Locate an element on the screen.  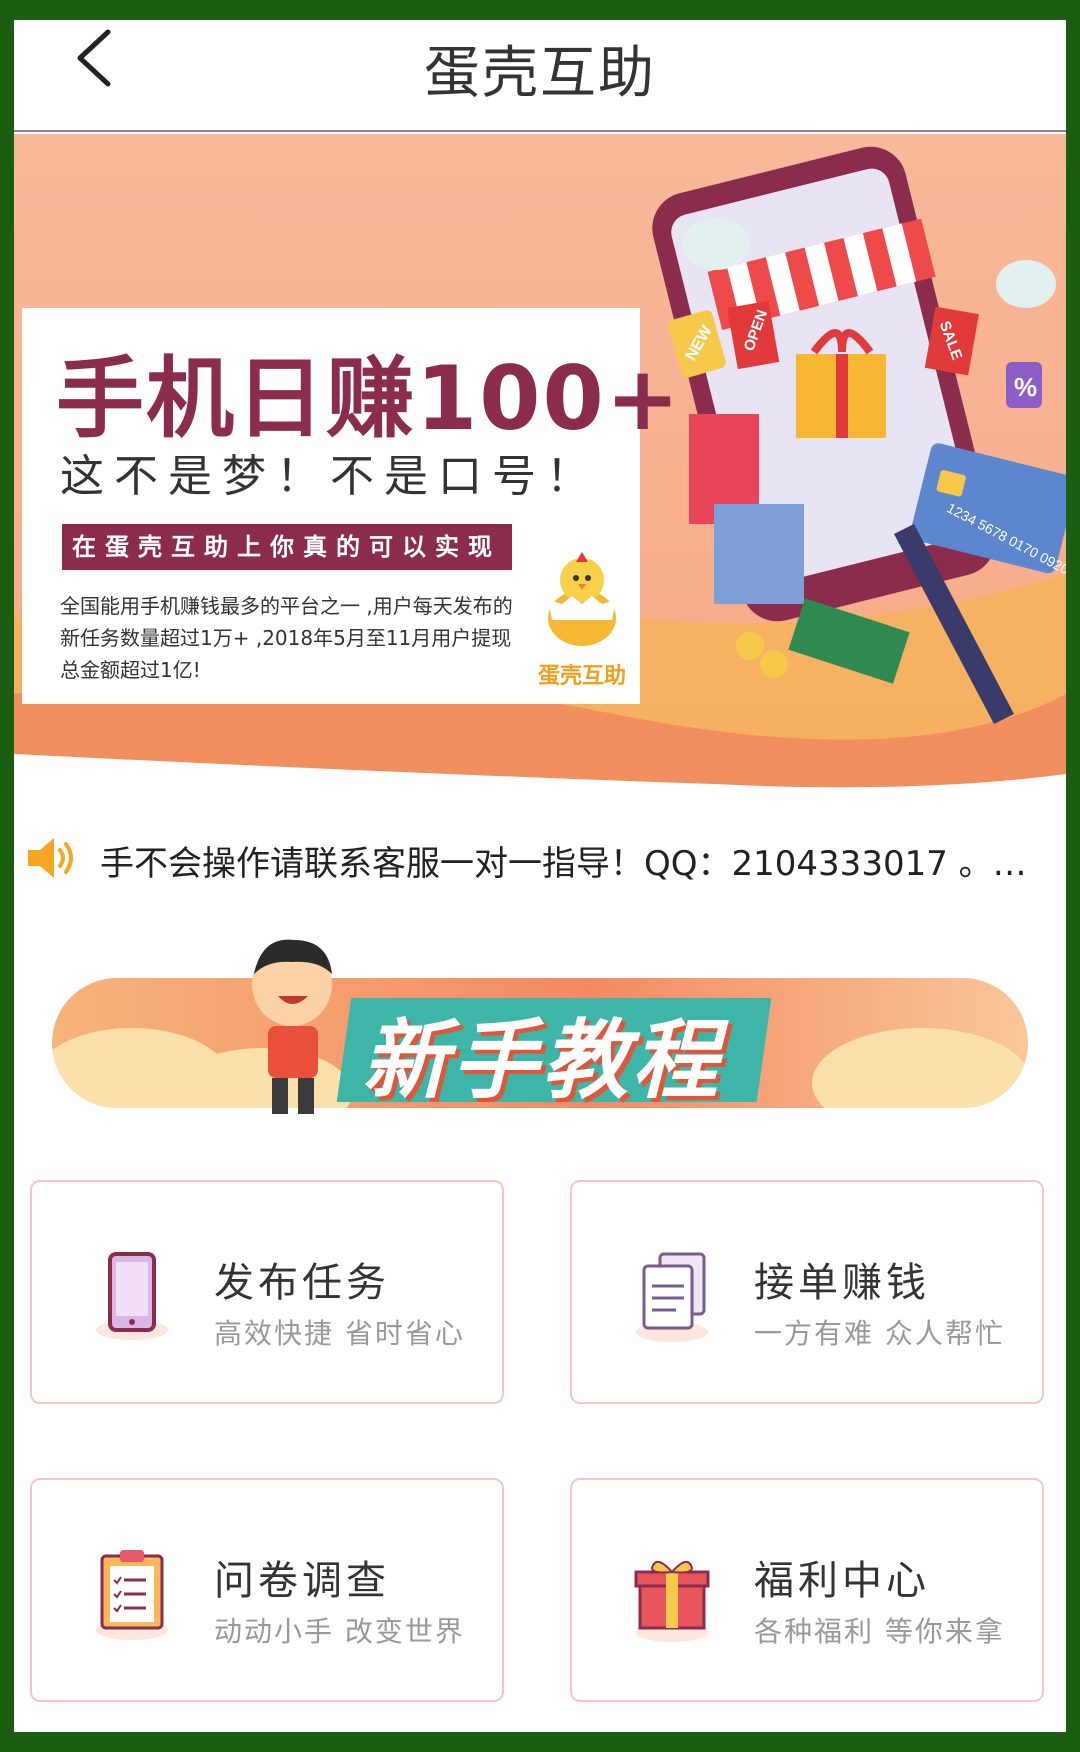
card-accept-orders: 接单赚钱 一方有难 众人帮忙 is located at coordinates (807, 1292).